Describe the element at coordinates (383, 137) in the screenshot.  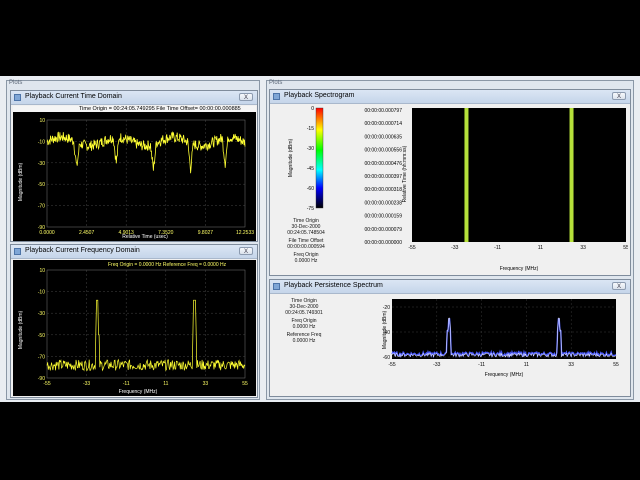
I see `time-tick-label: 00:00:00.000635` at that location.